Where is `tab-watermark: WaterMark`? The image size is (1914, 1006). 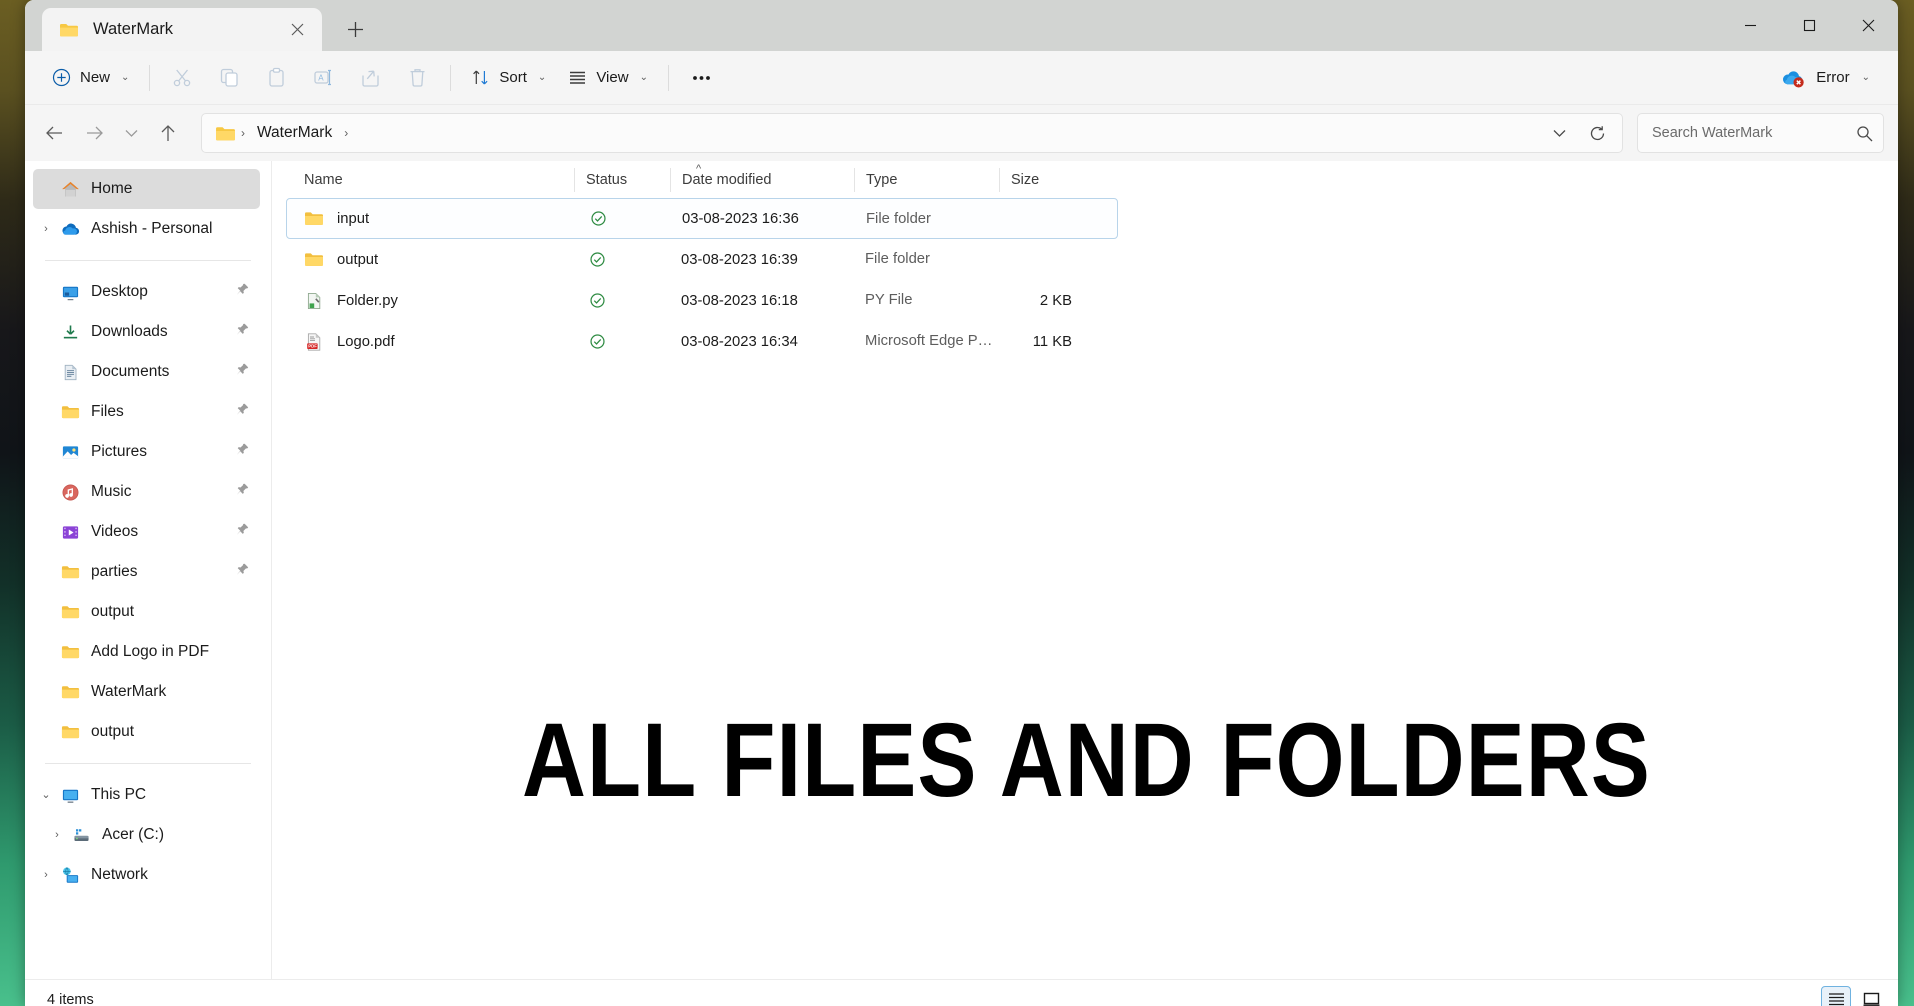 tab-watermark: WaterMark is located at coordinates (182, 29).